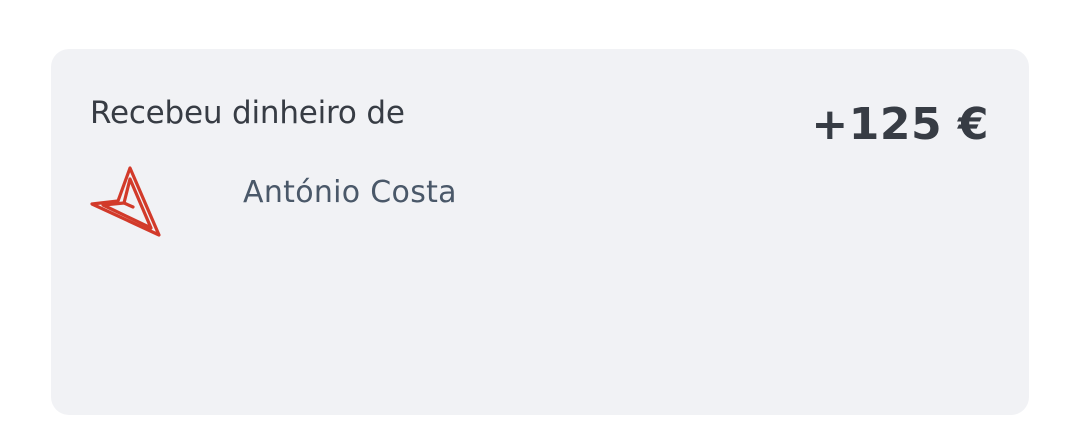 This screenshot has height=442, width=1080. I want to click on sender-name: António Costa, so click(350, 192).